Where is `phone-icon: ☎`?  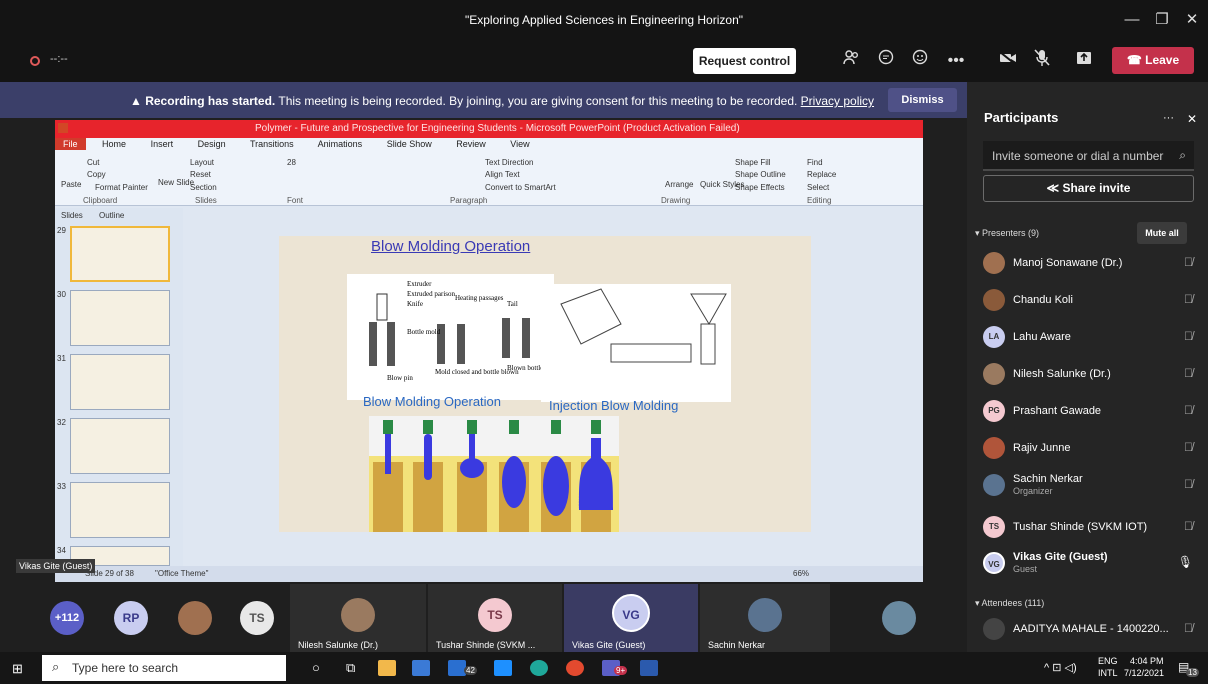 phone-icon: ☎ is located at coordinates (1136, 60).